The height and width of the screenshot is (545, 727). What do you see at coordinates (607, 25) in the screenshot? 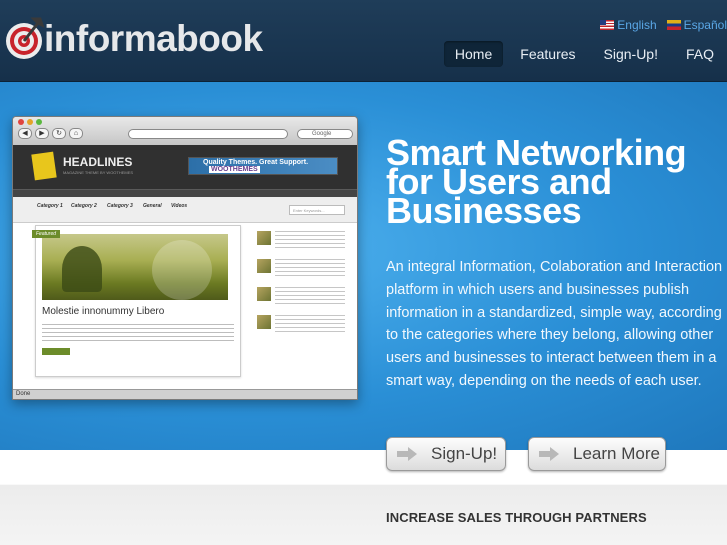
I see `us-flag-icon` at bounding box center [607, 25].